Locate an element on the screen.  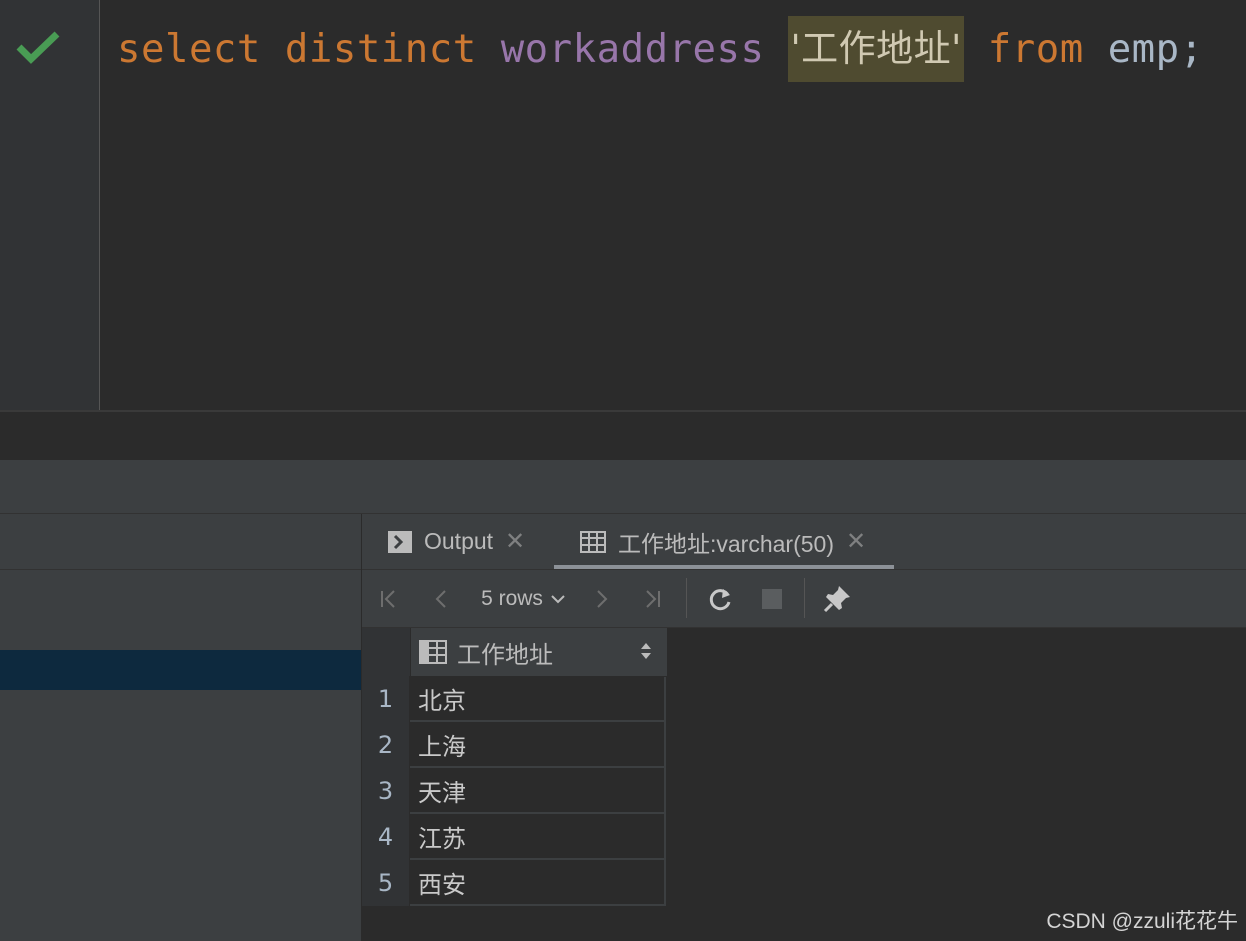
keyword-from: from is located at coordinates (1035, 49).